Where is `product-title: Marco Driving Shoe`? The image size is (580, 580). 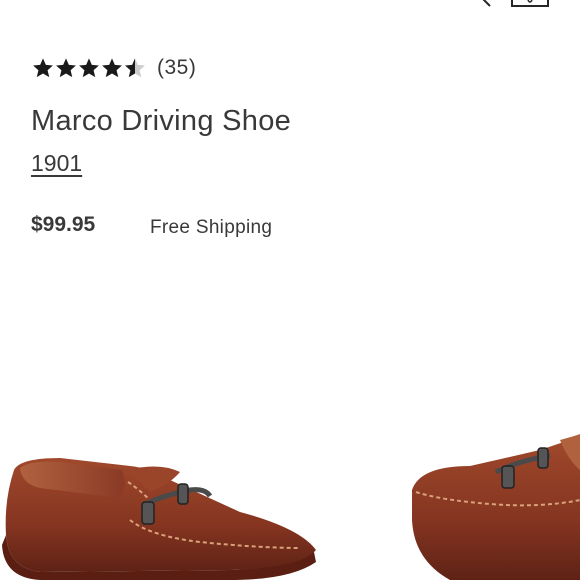 product-title: Marco Driving Shoe is located at coordinates (161, 121).